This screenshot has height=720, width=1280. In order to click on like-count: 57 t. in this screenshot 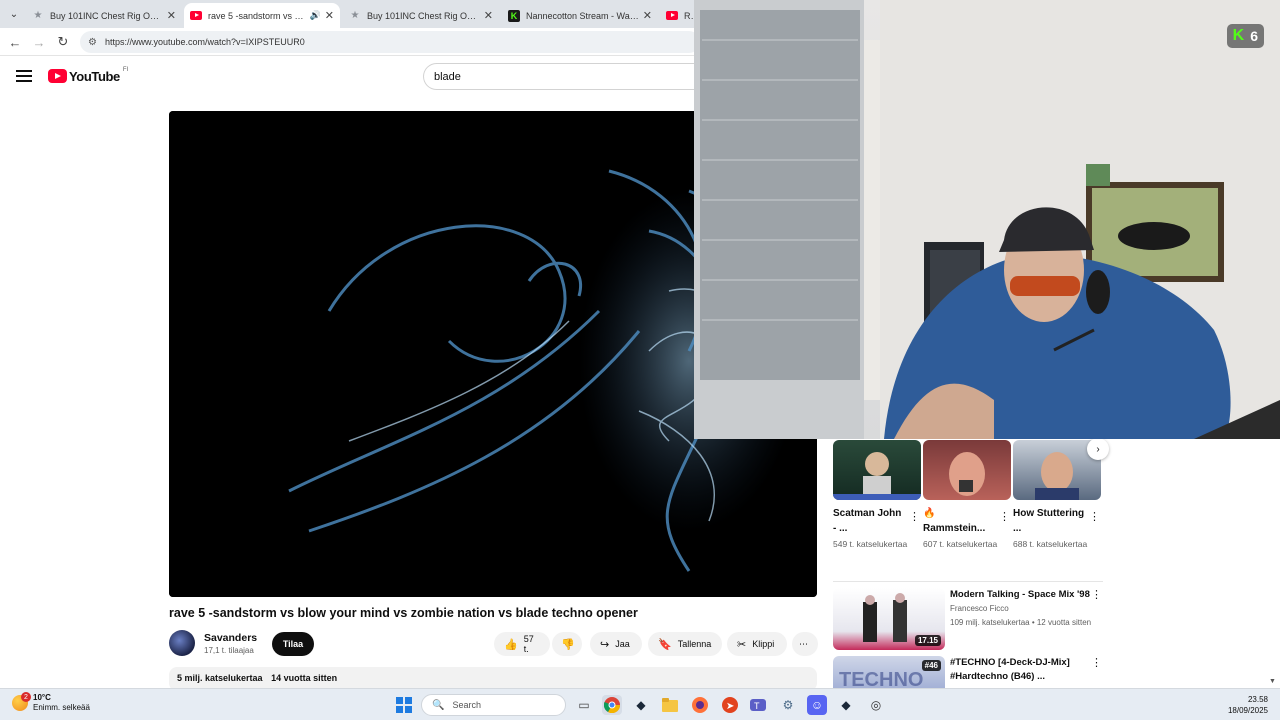, I will do `click(528, 644)`.